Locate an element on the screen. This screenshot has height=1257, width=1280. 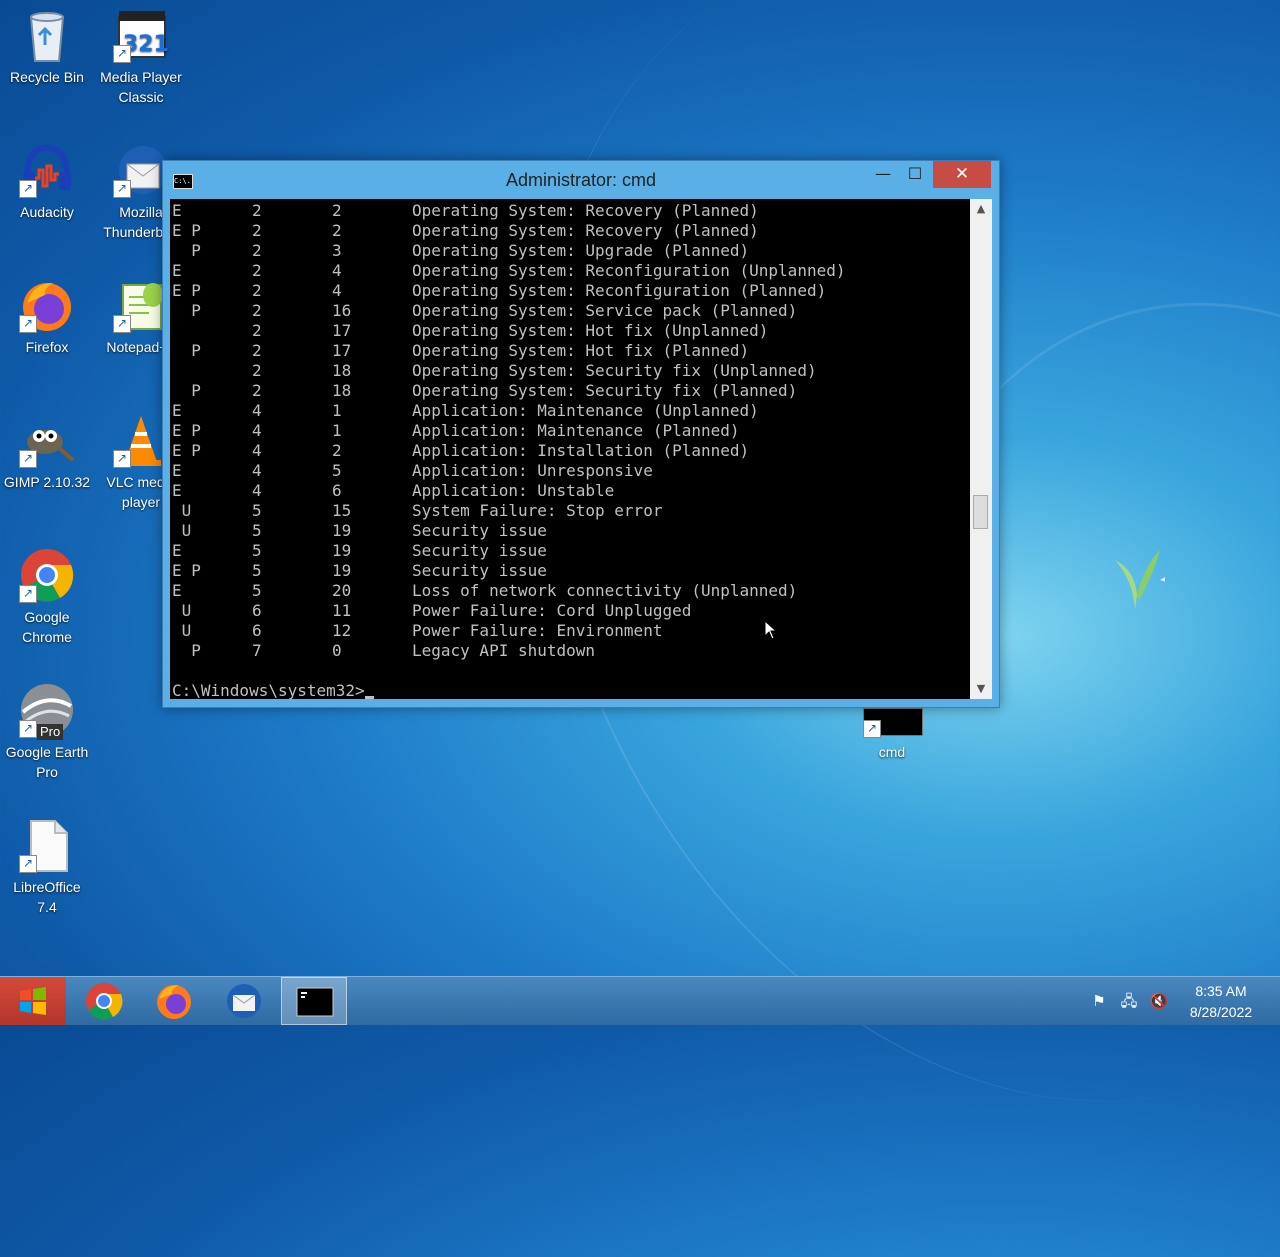
minor-code: 12 is located at coordinates (342, 630).